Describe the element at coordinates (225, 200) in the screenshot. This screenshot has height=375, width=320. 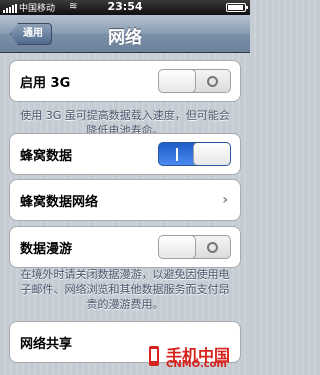
I see `chevron-right-icon: ›` at that location.